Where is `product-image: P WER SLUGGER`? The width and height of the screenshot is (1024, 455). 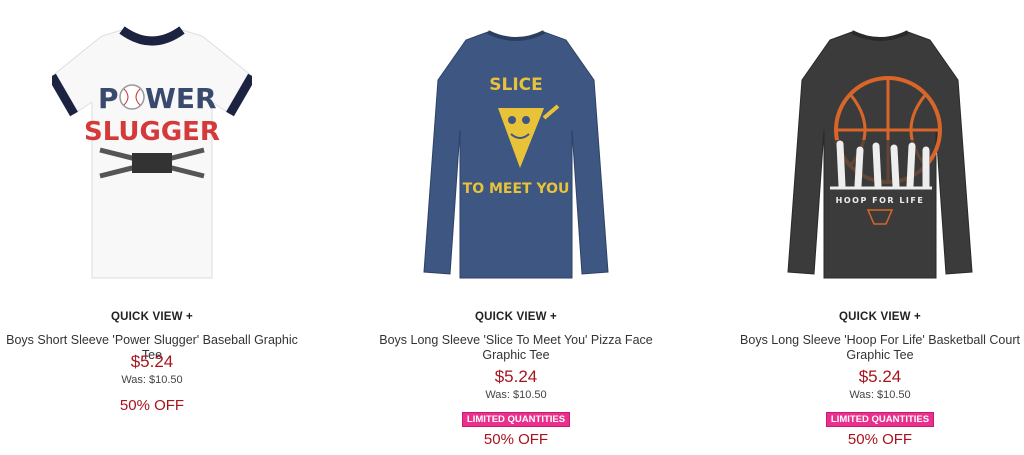
product-image: P WER SLUGGER is located at coordinates (152, 151).